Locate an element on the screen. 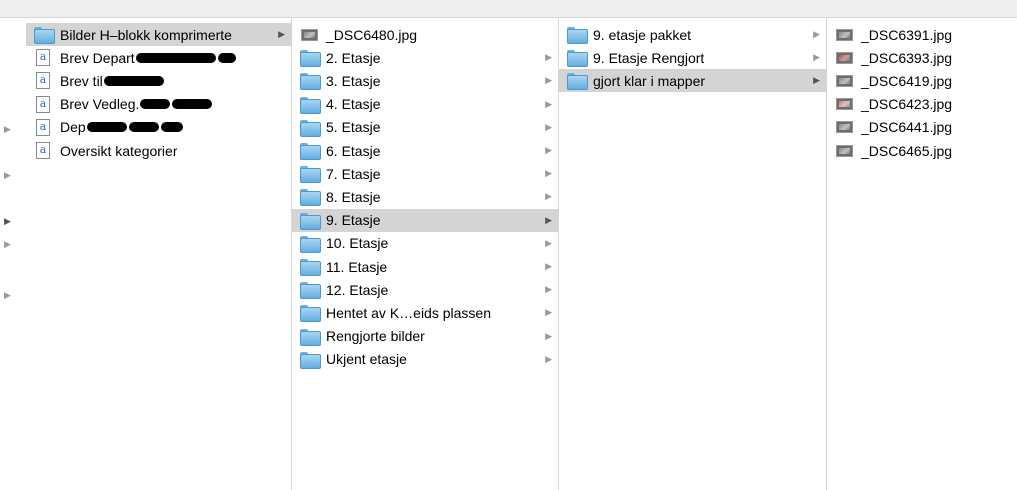  item-label: Brev til is located at coordinates (81, 80).